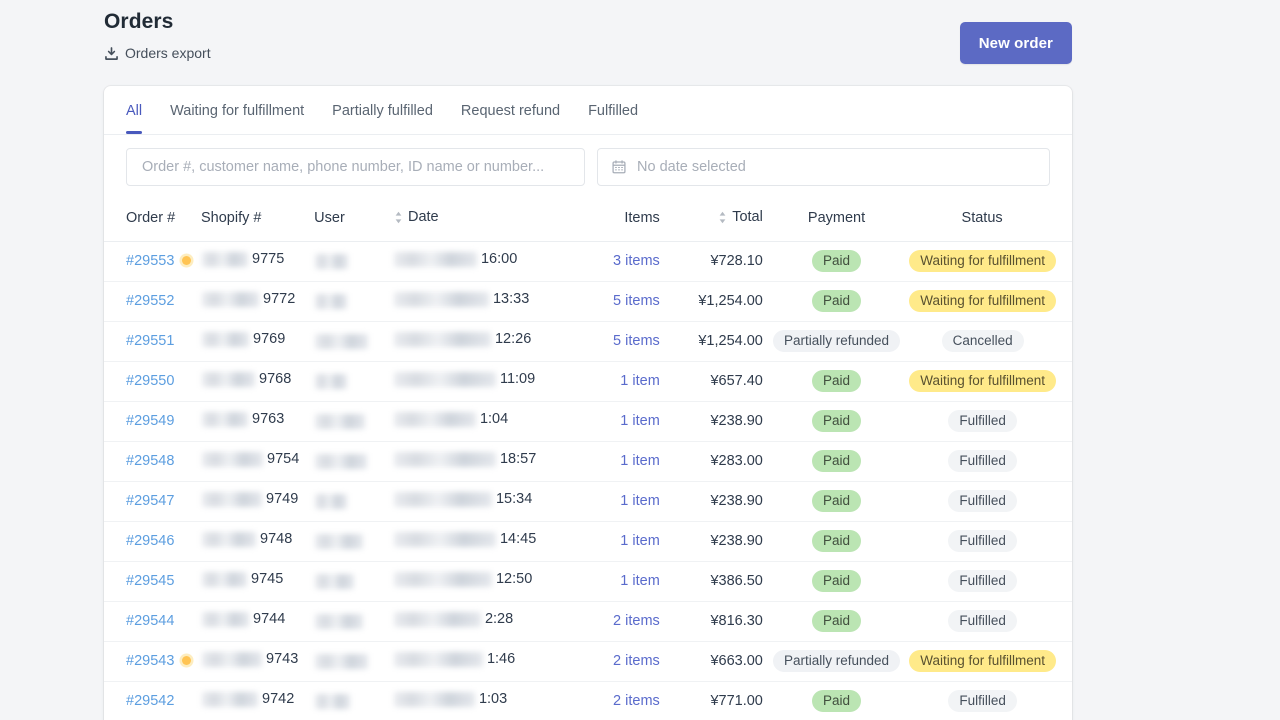  I want to click on column-header-date: Date, so click(481, 221).